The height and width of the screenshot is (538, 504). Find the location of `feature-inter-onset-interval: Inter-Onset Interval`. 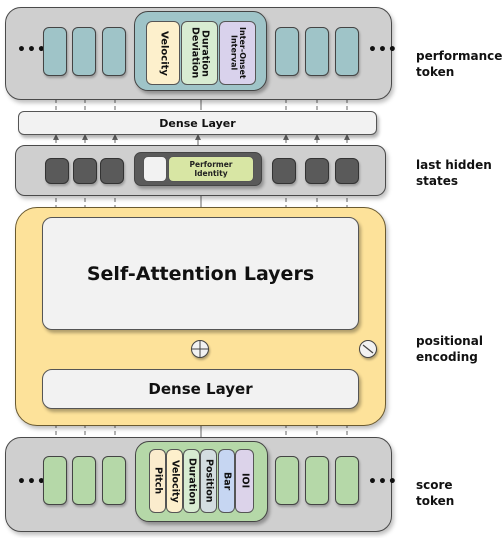

feature-inter-onset-interval: Inter-Onset Interval is located at coordinates (237, 53).